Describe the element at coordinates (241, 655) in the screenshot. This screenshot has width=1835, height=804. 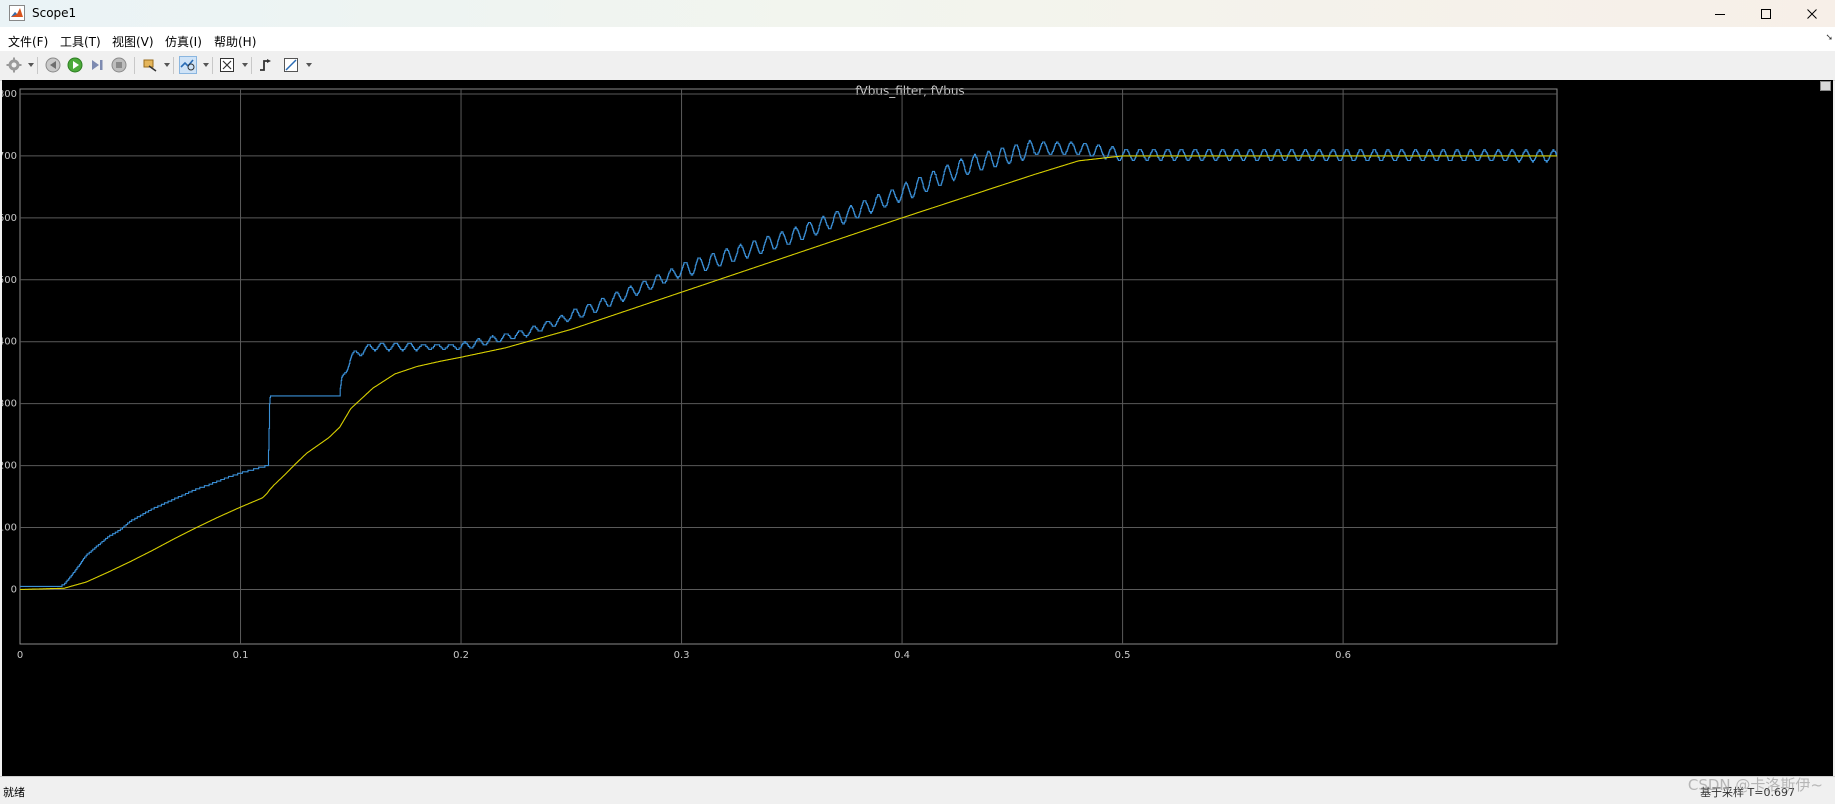
I see `x-tick-label: 0.1` at that location.